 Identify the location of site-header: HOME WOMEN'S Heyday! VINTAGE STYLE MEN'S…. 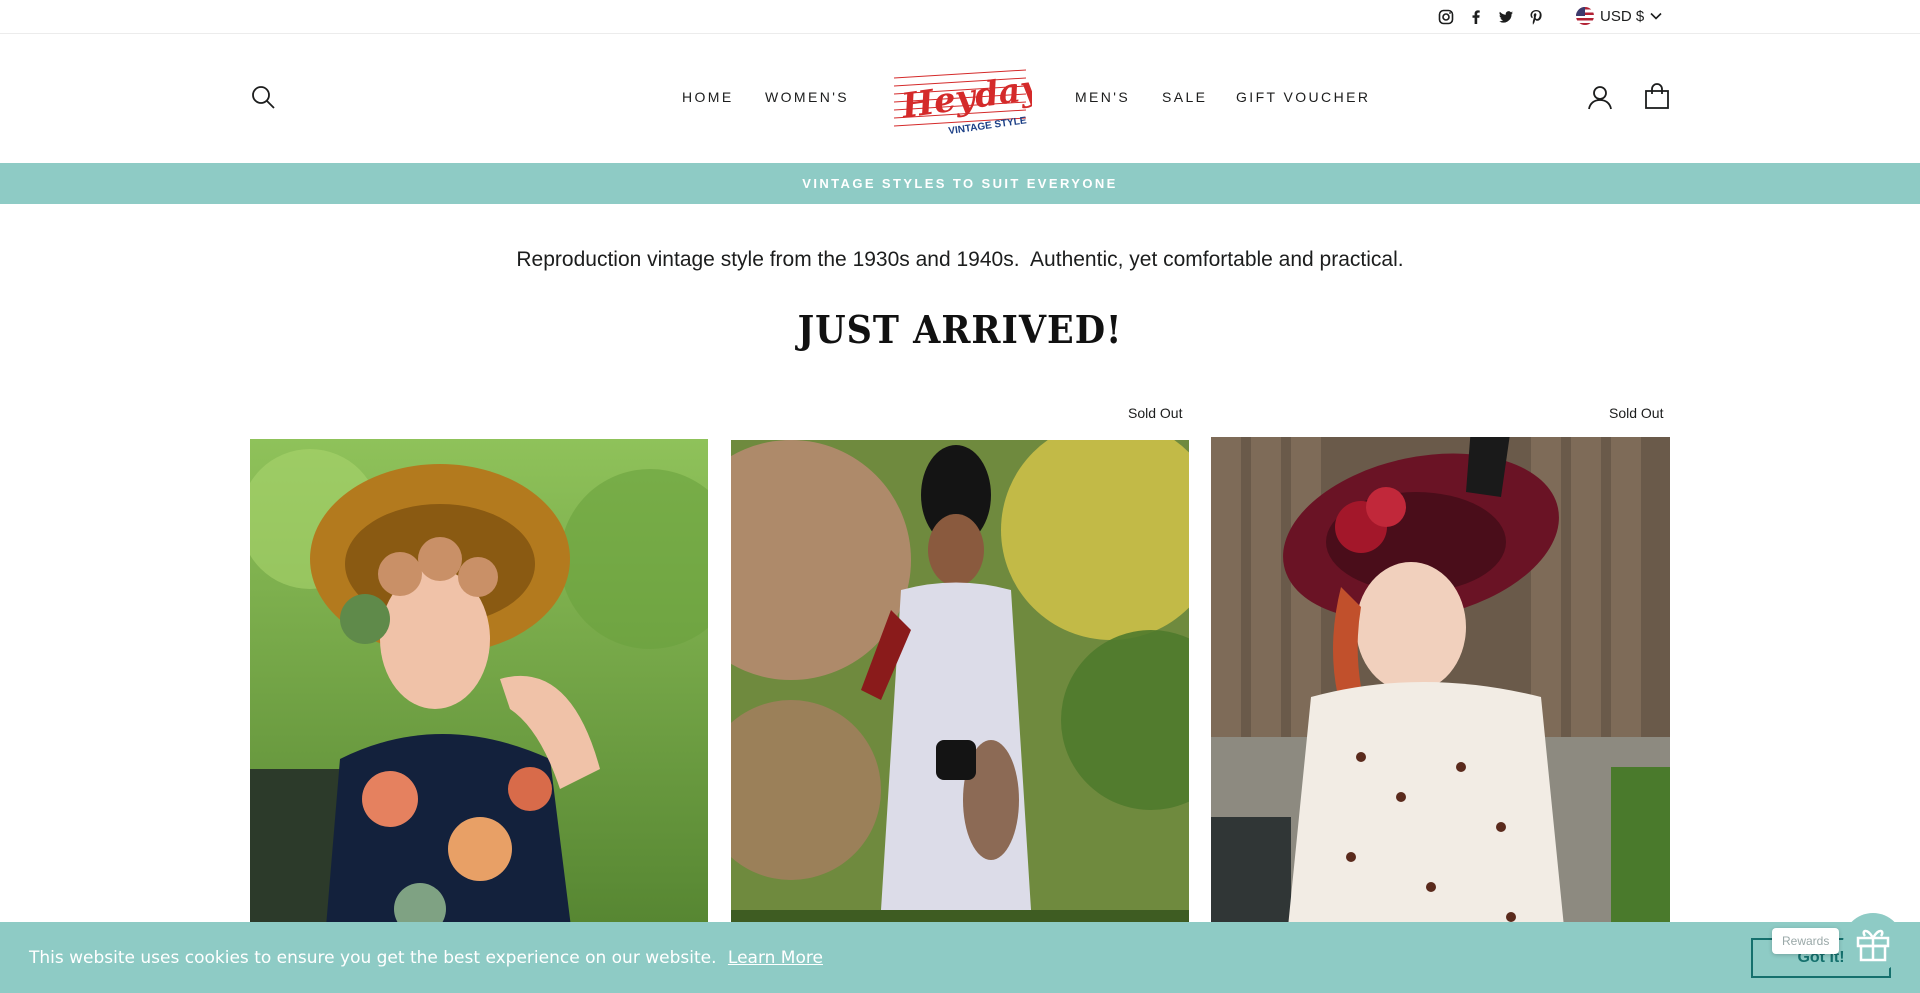
(960, 98).